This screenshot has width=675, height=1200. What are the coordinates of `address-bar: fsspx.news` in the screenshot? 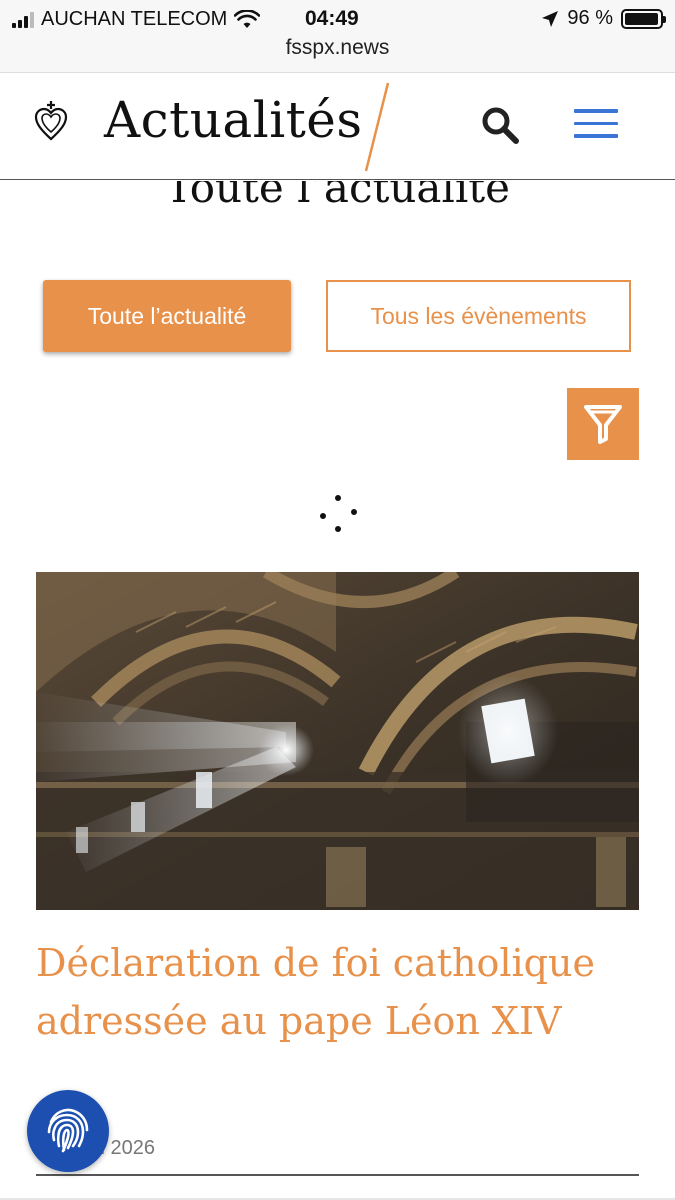 It's located at (337, 54).